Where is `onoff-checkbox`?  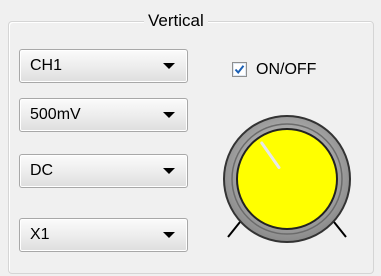 onoff-checkbox is located at coordinates (239, 69).